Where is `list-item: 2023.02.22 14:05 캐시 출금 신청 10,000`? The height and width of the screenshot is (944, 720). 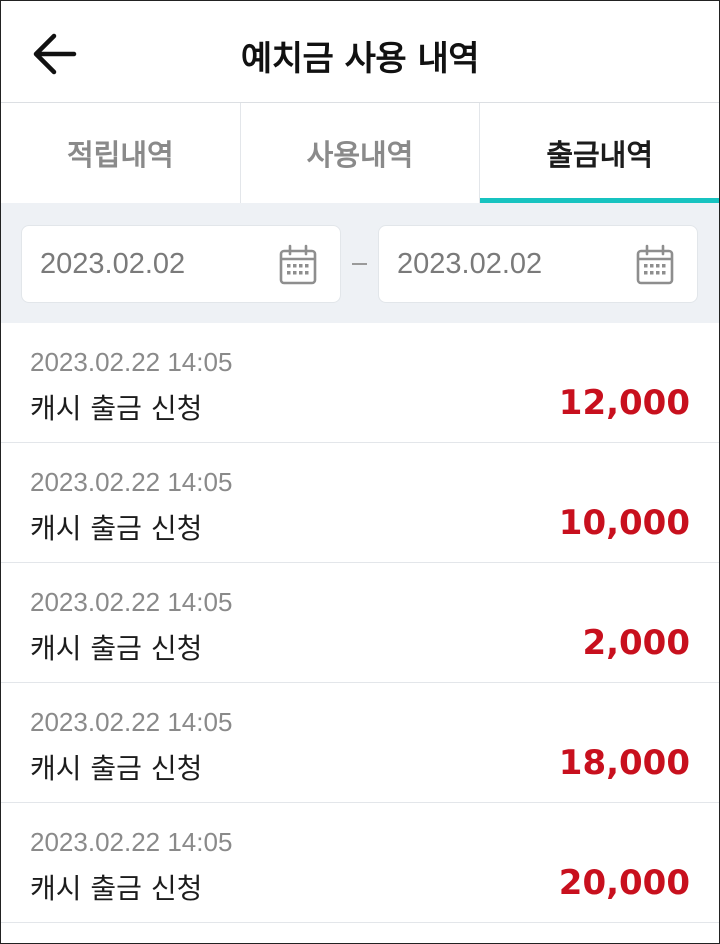
list-item: 2023.02.22 14:05 캐시 출금 신청 10,000 is located at coordinates (360, 503).